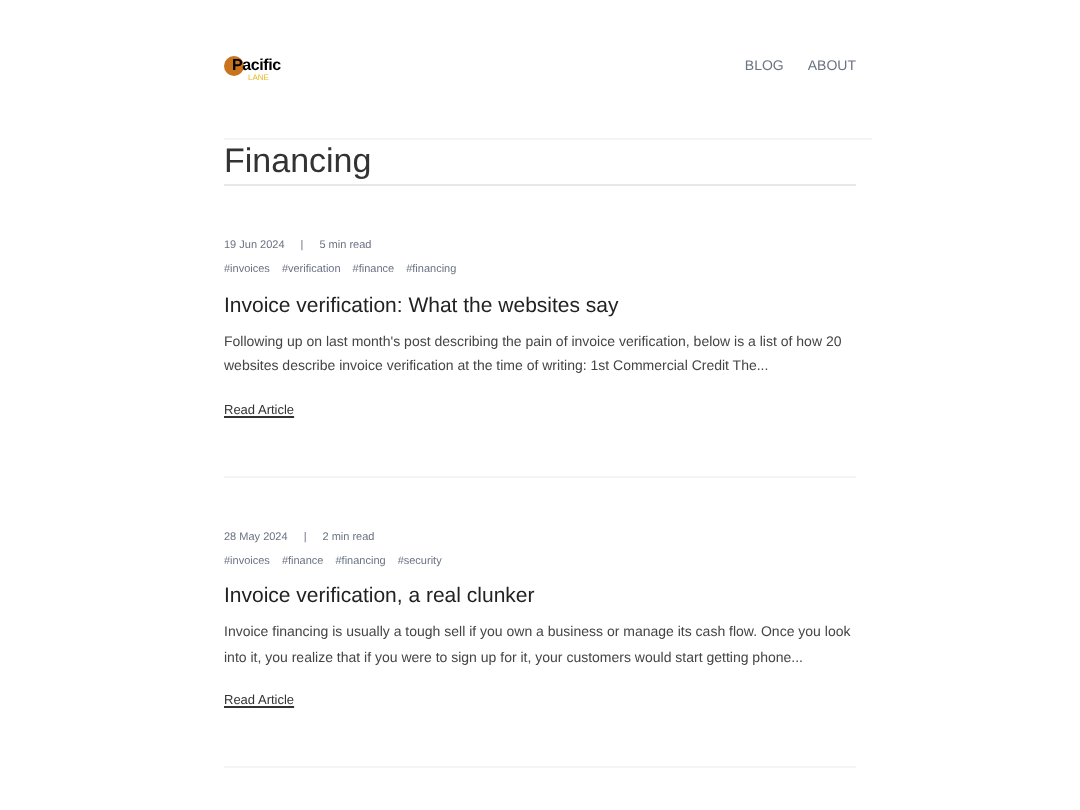  I want to click on page-title: Financing, so click(540, 163).